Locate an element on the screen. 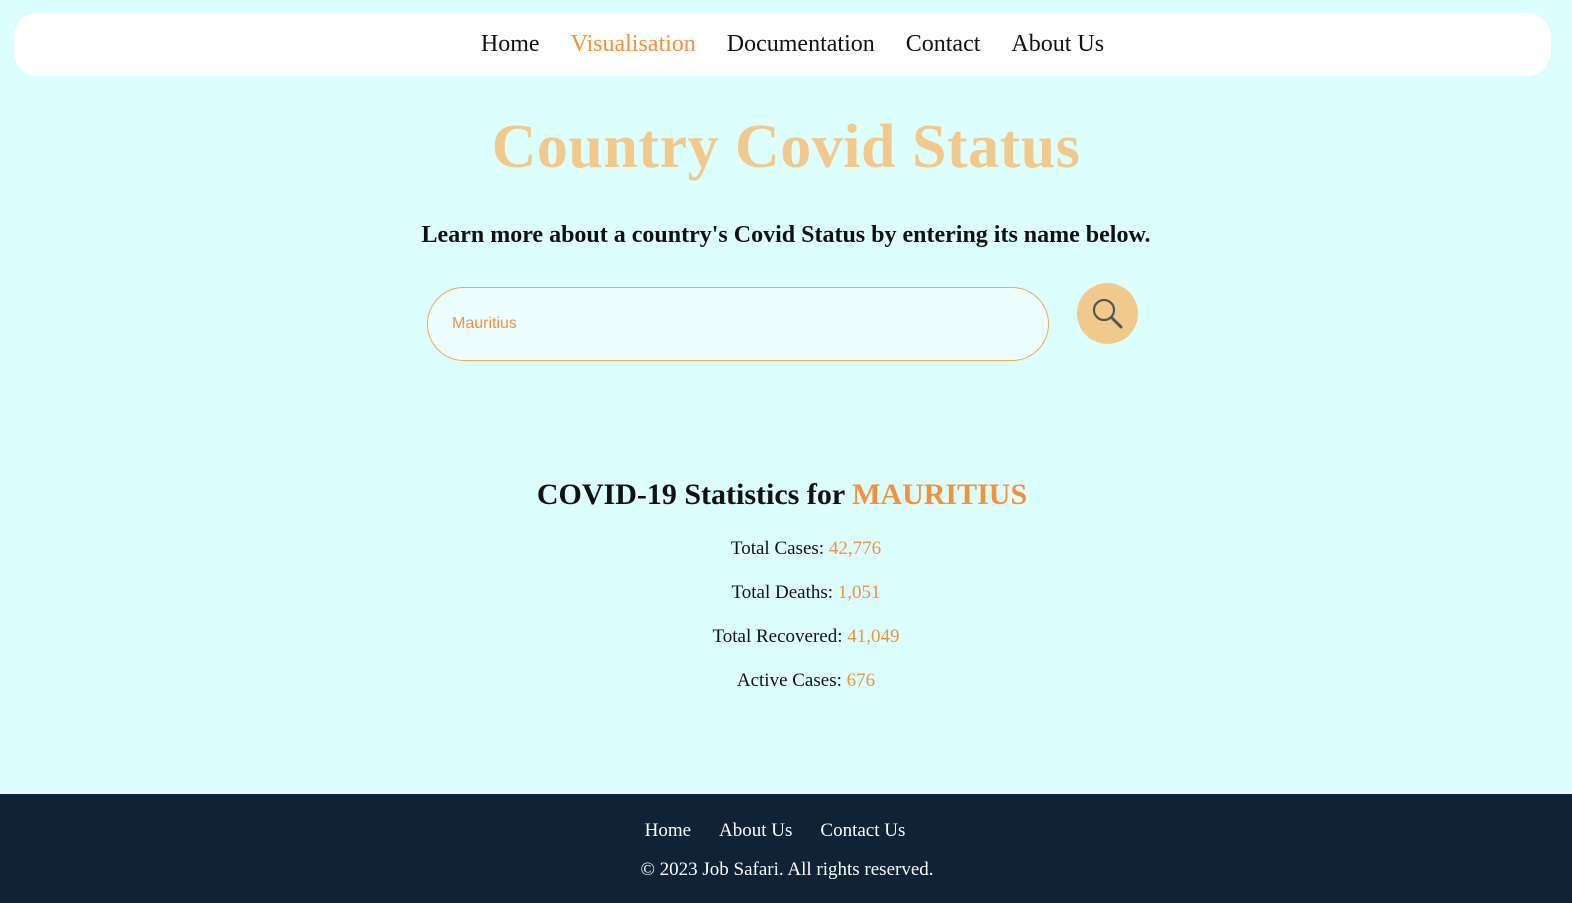 This screenshot has height=903, width=1572. stat-total-cases: Total Cases: 42,776 is located at coordinates (786, 549).